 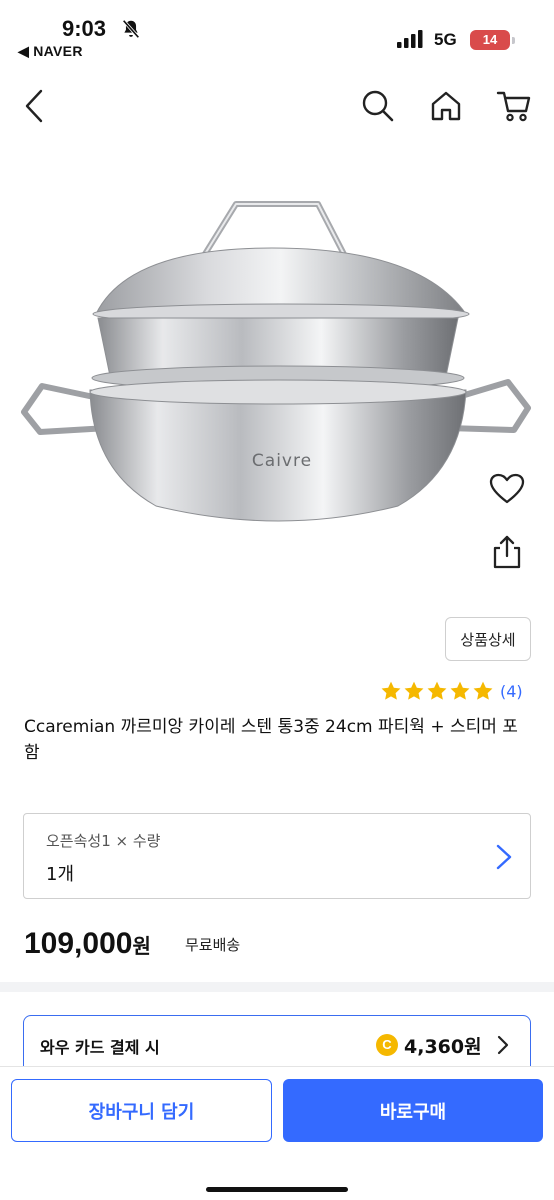 I want to click on status-bar: 9:03 ◀ NAVER 5G 14, so click(x=277, y=33).